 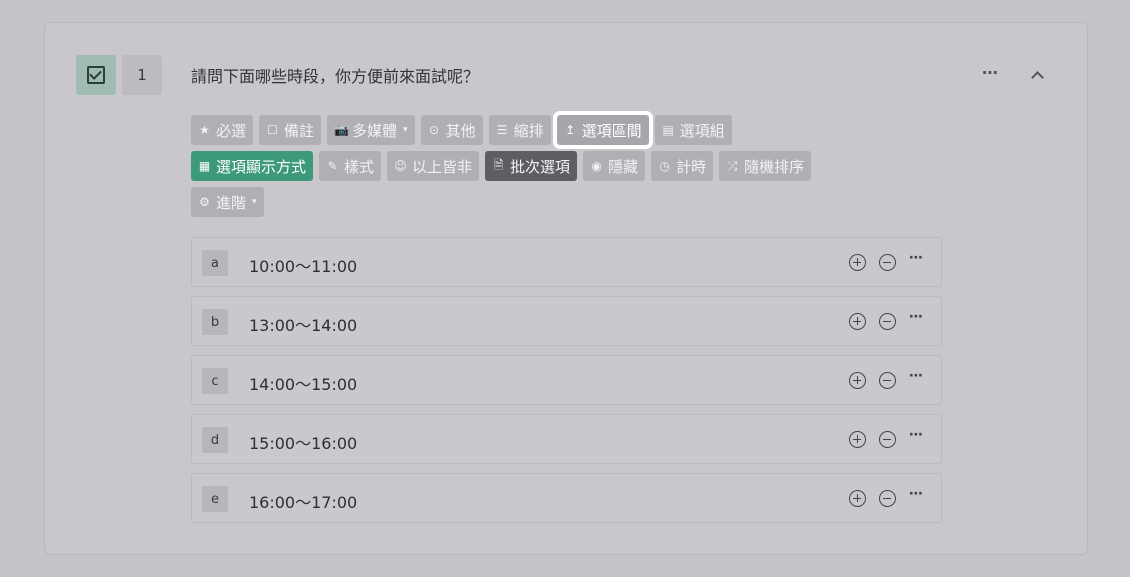 I want to click on option-item: d 15:00～16:00 ⋯, so click(x=566, y=439).